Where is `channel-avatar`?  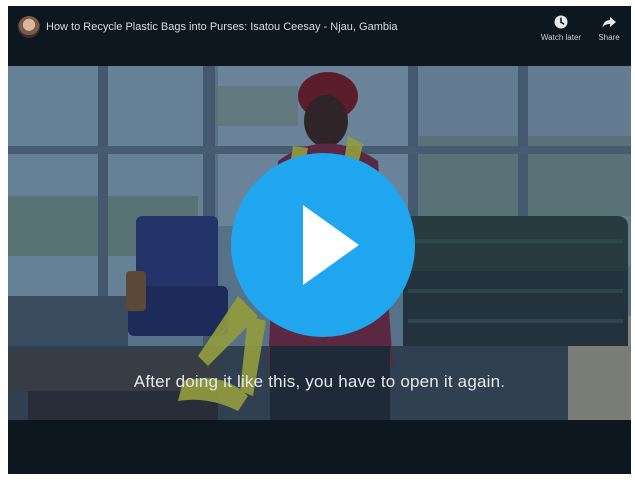 channel-avatar is located at coordinates (29, 27).